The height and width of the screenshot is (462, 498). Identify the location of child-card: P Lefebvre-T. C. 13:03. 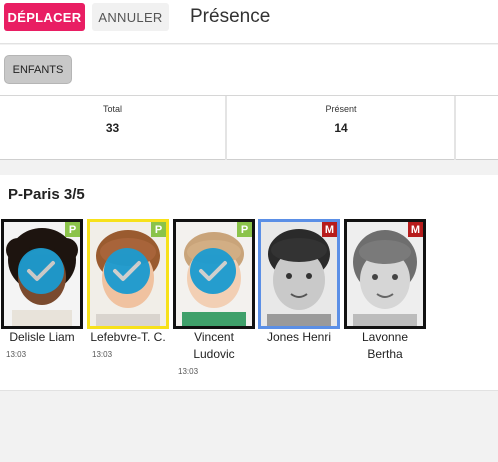
(128, 289).